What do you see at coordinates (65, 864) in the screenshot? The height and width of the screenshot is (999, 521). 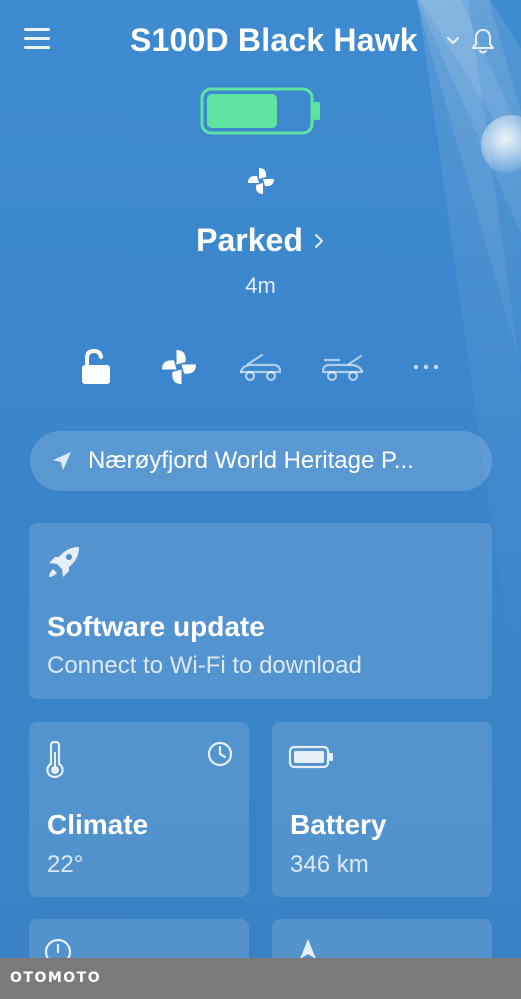 I see `climate-value: 22°` at bounding box center [65, 864].